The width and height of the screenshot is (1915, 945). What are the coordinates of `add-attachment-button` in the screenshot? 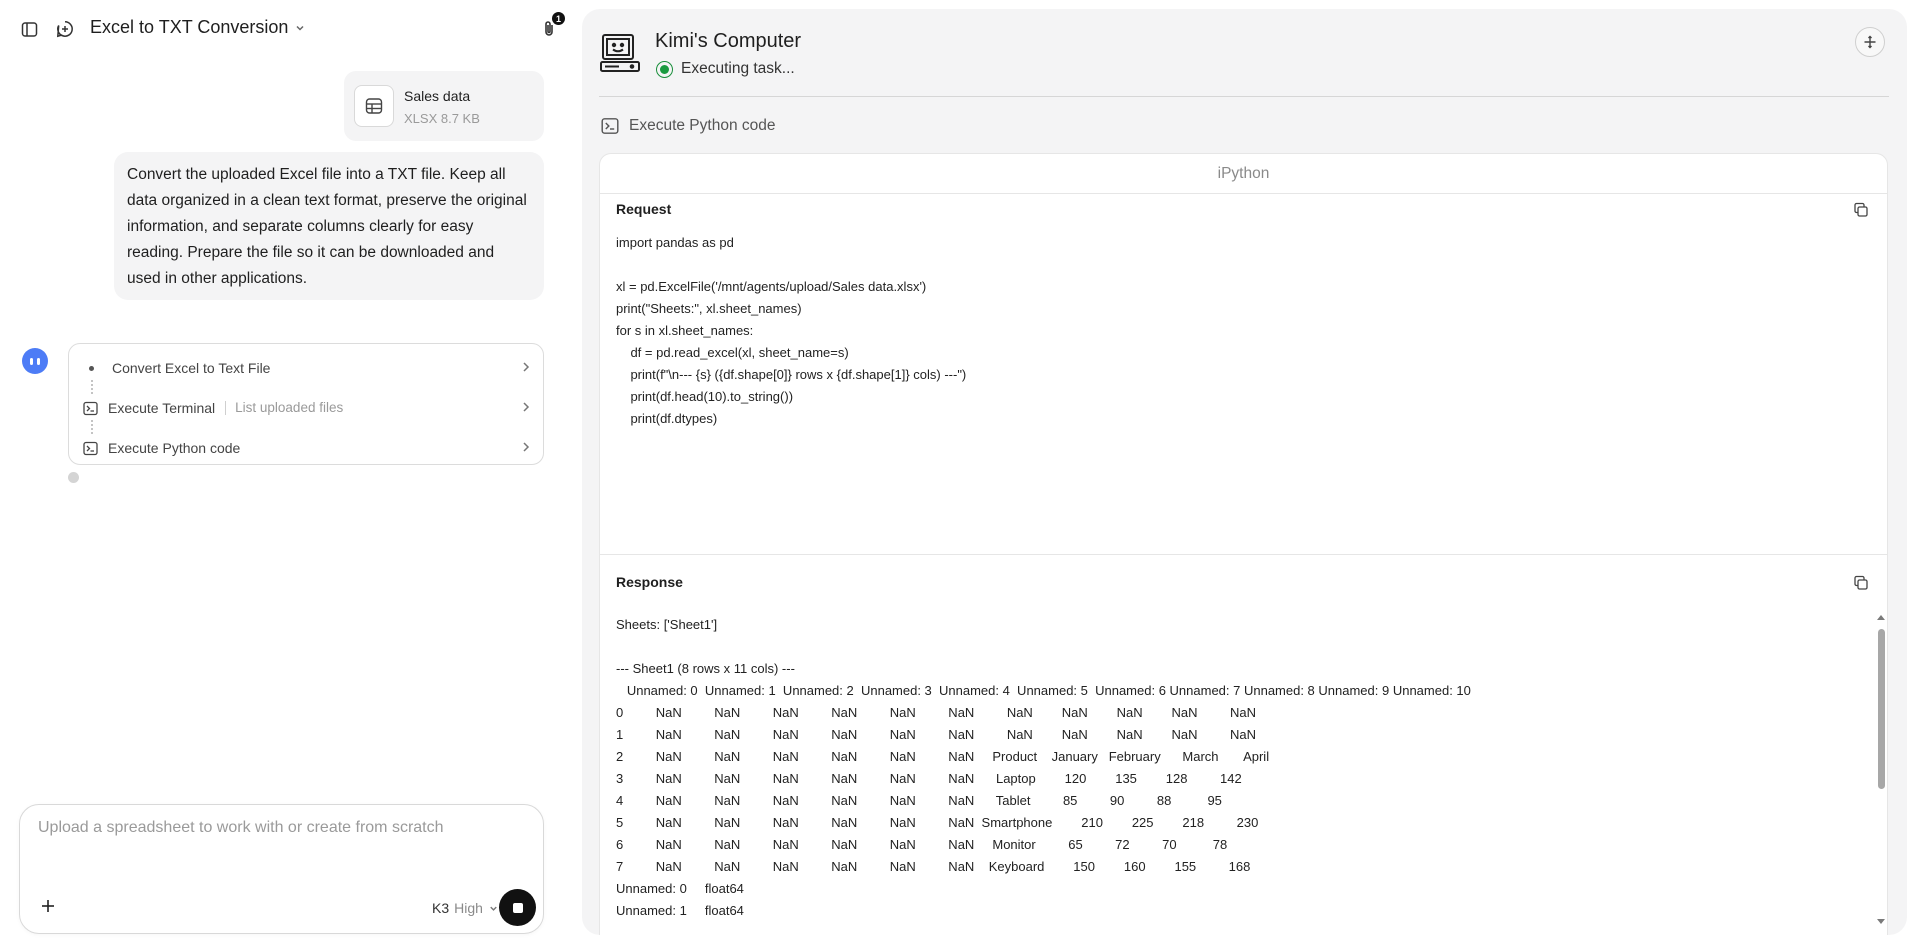 It's located at (48, 906).